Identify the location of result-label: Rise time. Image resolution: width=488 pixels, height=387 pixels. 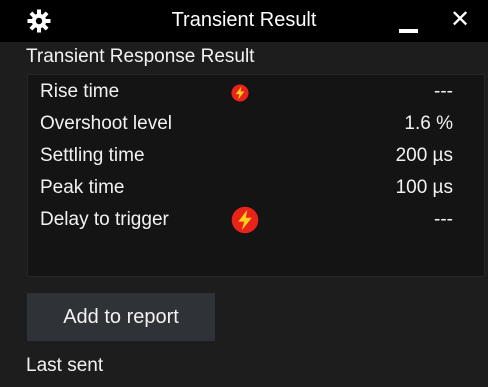
(80, 91).